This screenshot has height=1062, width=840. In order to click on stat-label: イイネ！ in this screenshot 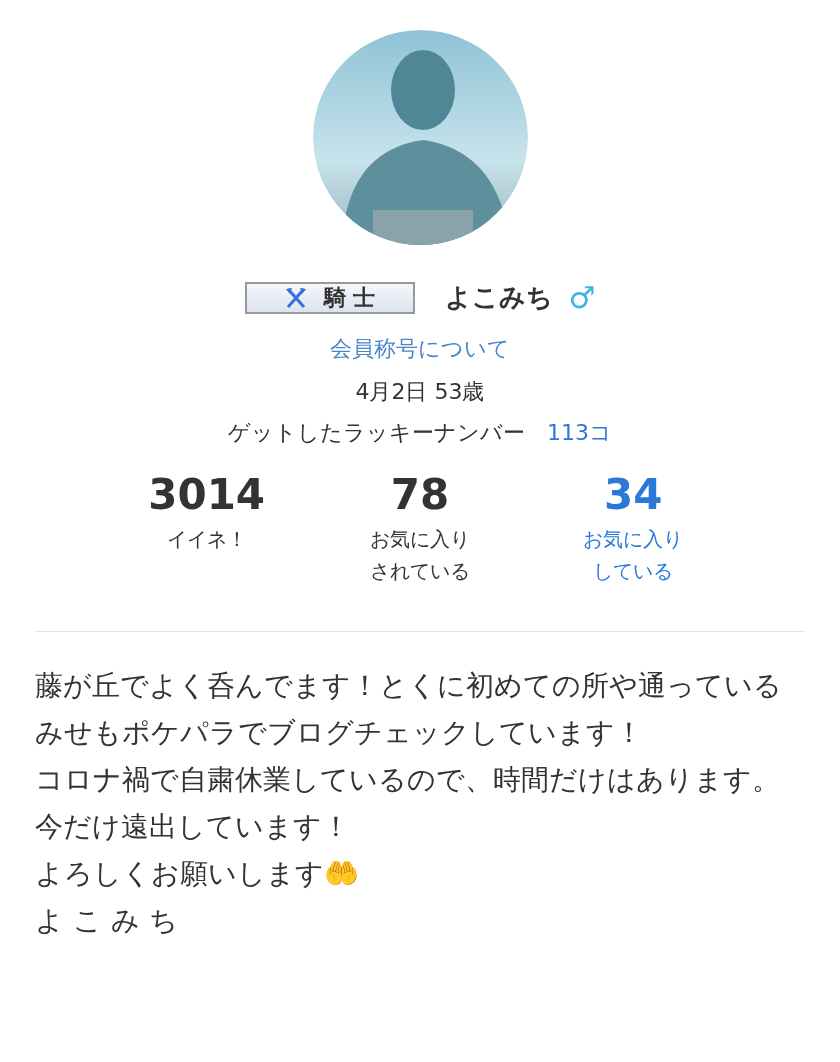, I will do `click(206, 539)`.